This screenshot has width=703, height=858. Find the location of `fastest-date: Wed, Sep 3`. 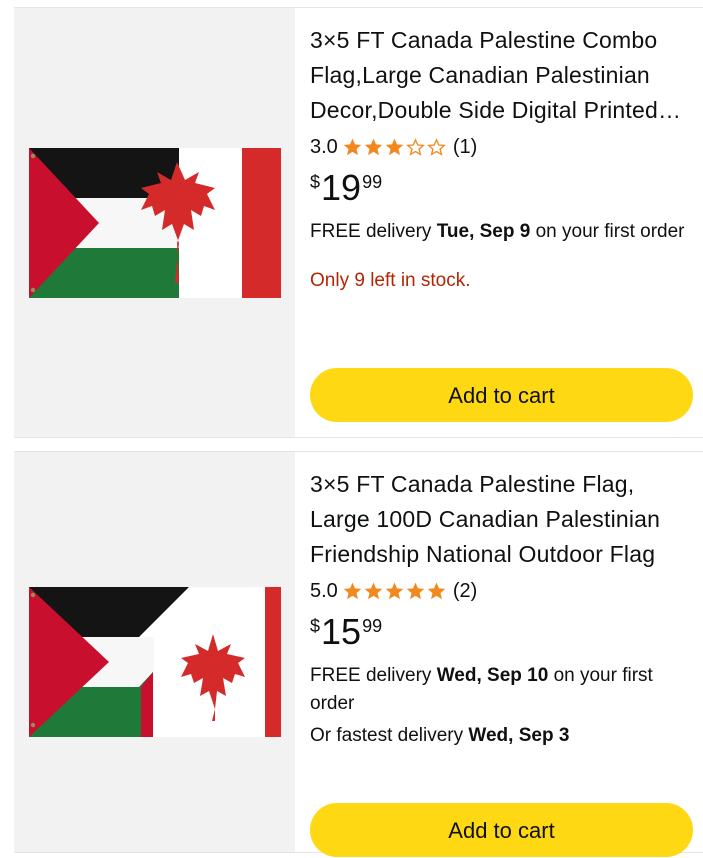

fastest-date: Wed, Sep 3 is located at coordinates (519, 735).